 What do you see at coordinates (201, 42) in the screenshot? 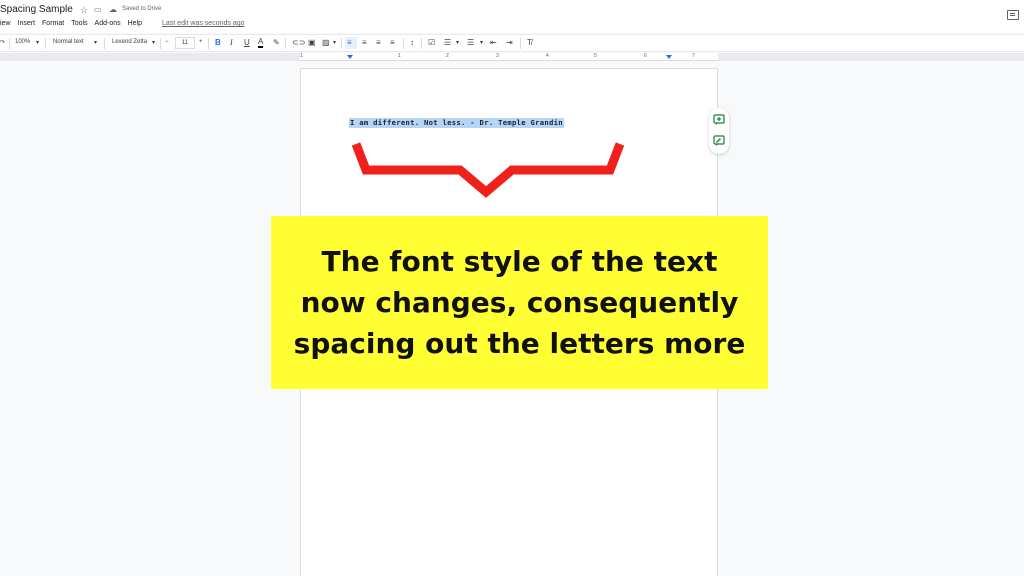
I see `increase-font-button: +` at bounding box center [201, 42].